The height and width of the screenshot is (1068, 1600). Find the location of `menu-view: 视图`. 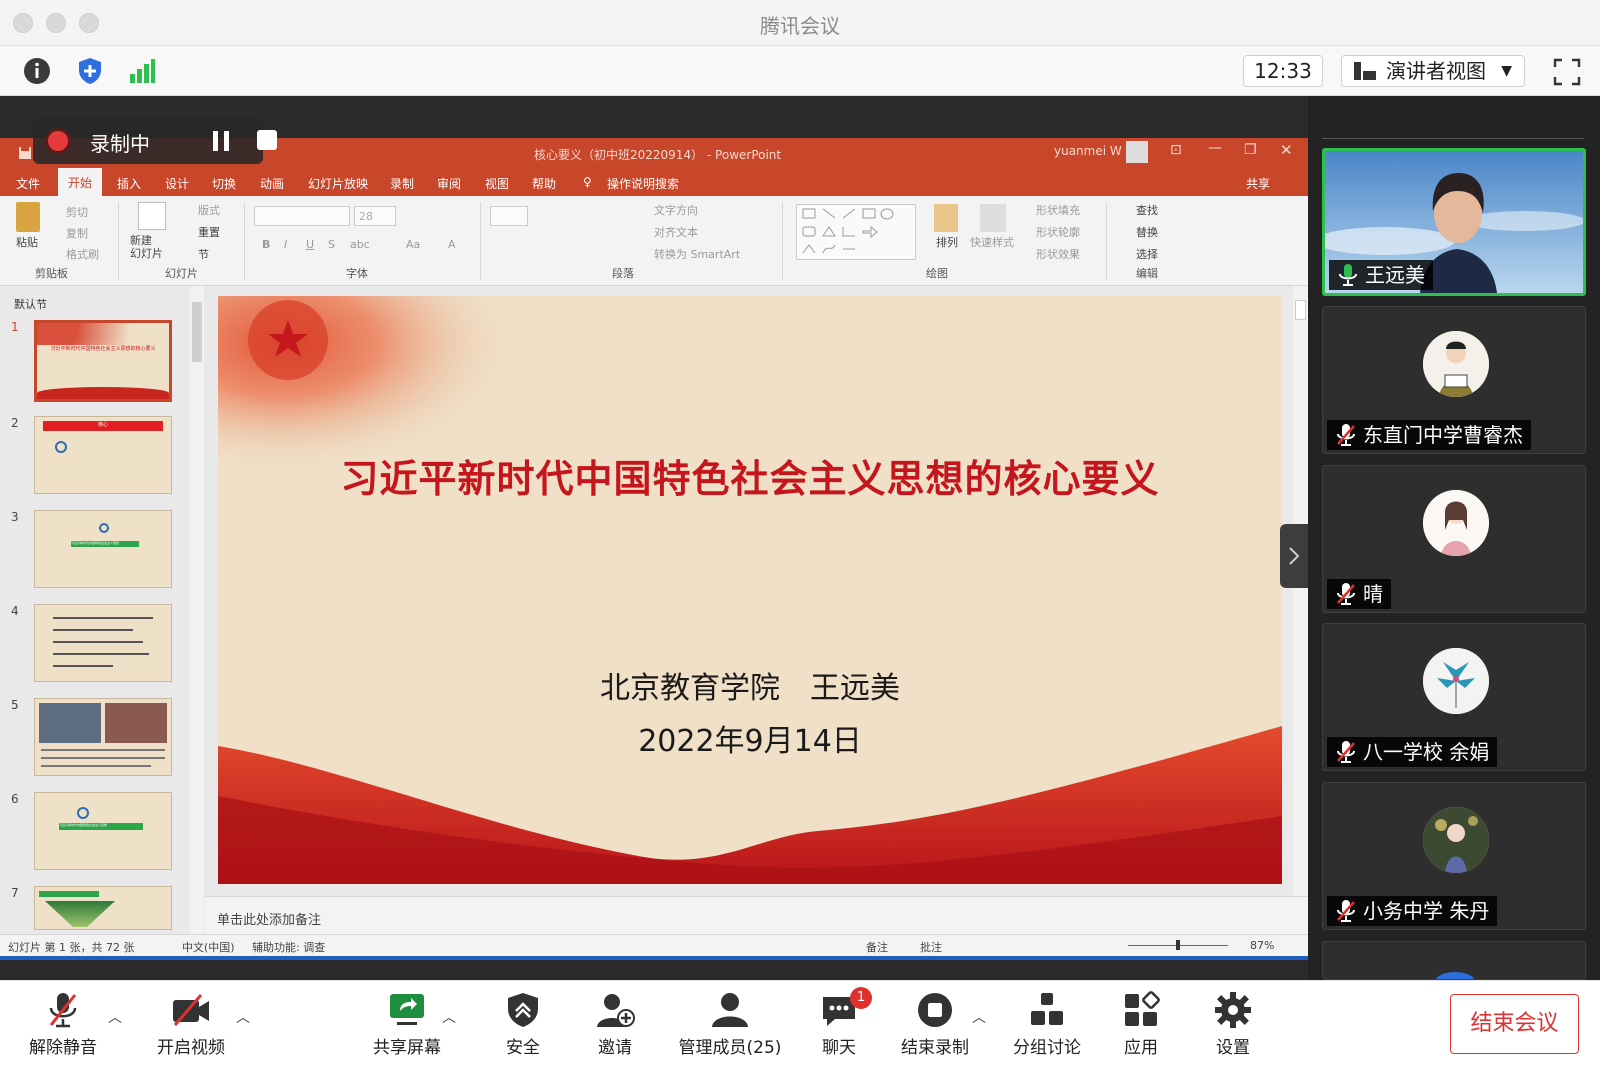

menu-view: 视图 is located at coordinates (497, 183).